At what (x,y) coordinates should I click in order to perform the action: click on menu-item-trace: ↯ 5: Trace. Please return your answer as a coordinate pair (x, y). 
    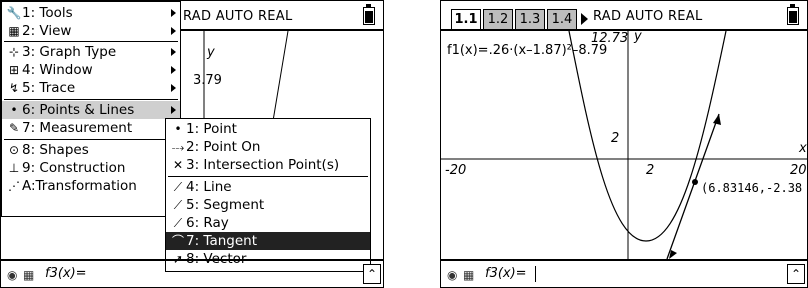
    Looking at the image, I should click on (91, 88).